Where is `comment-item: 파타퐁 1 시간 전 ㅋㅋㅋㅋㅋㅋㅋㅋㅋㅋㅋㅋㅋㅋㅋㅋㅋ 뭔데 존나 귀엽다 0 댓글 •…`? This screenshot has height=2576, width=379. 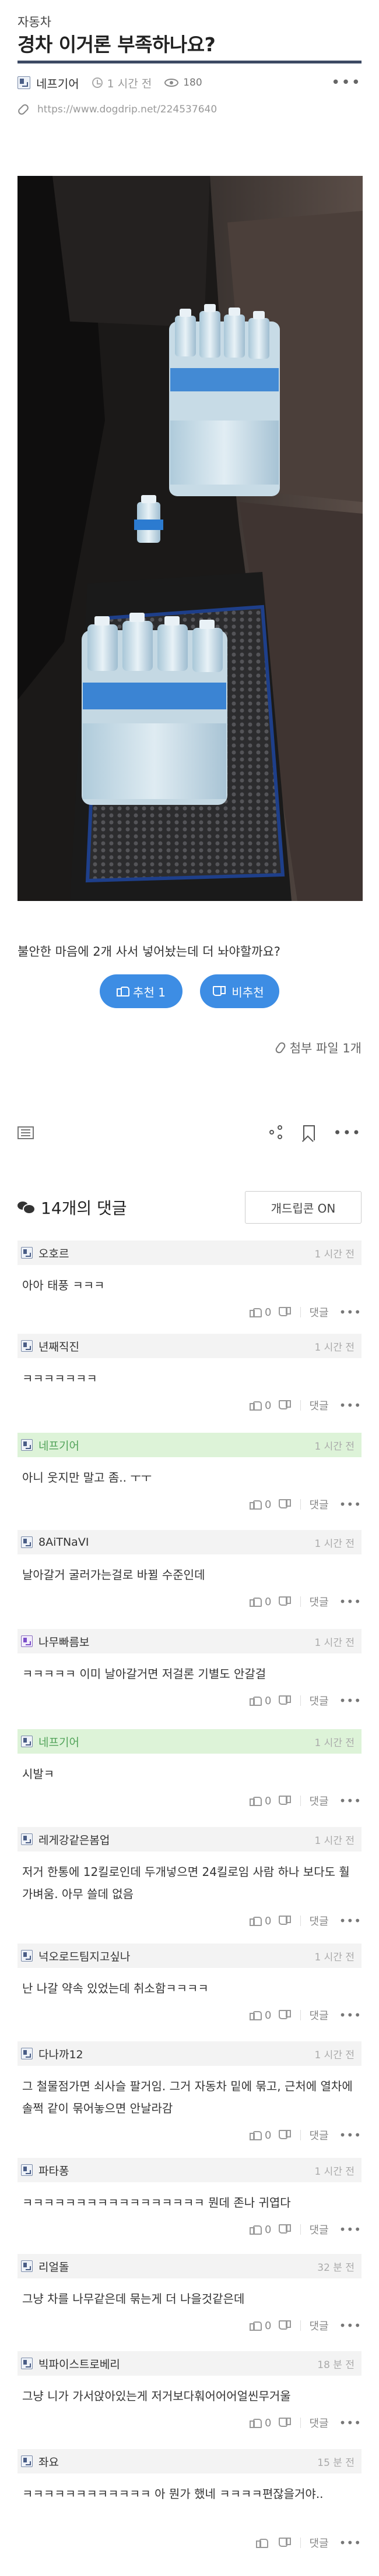 comment-item: 파타퐁 1 시간 전 ㅋㅋㅋㅋㅋㅋㅋㅋㅋㅋㅋㅋㅋㅋㅋㅋㅋ 뭔데 존나 귀엽다 0 댓글 •… is located at coordinates (189, 2201).